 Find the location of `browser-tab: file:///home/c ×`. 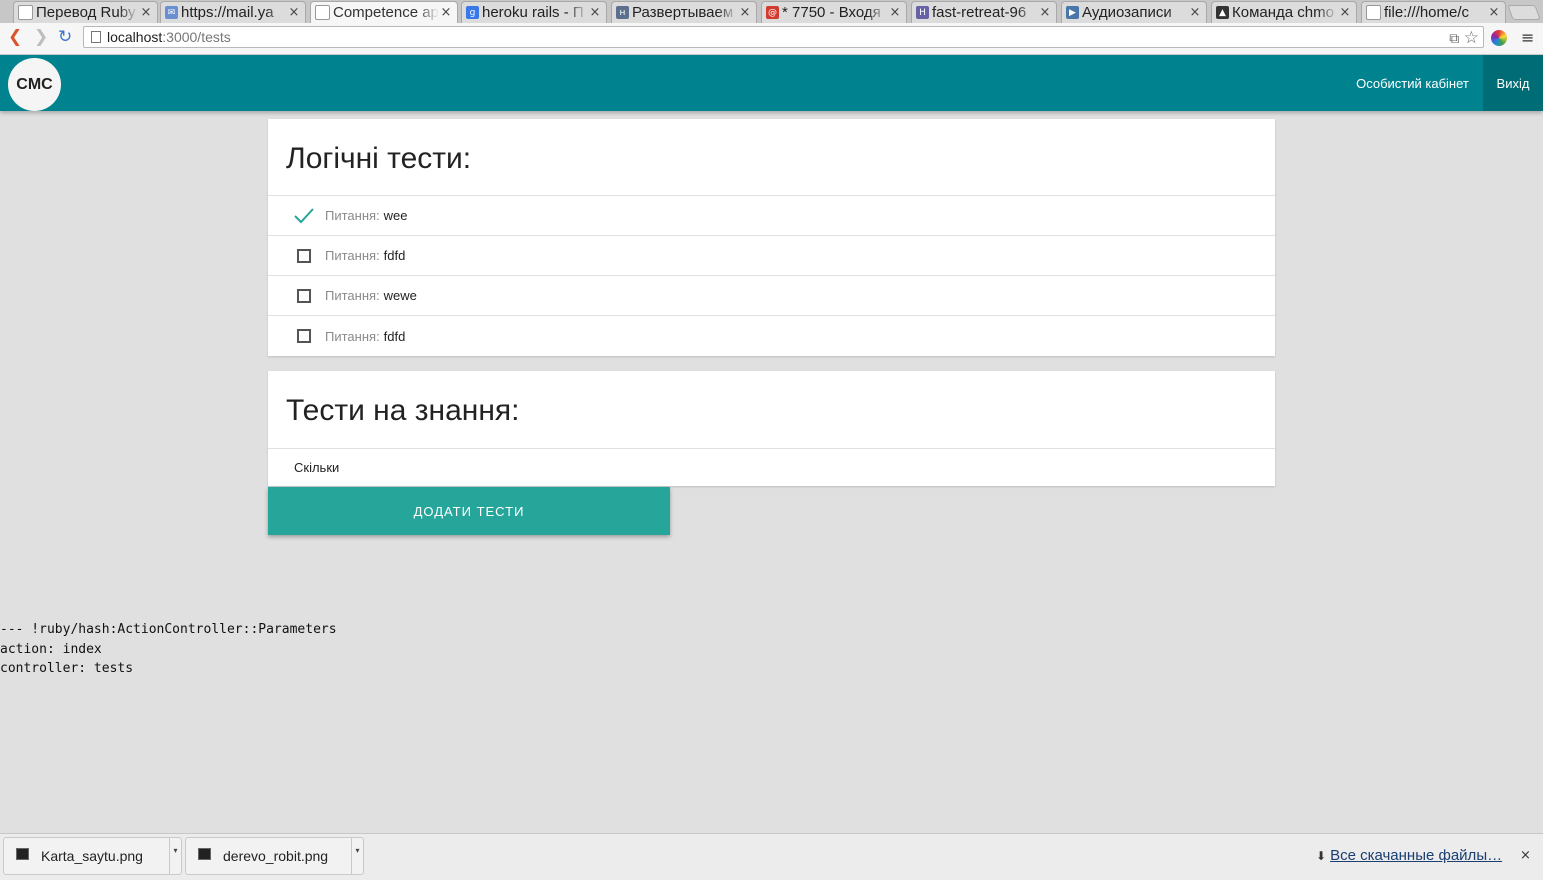

browser-tab: file:///home/c × is located at coordinates (1433, 12).